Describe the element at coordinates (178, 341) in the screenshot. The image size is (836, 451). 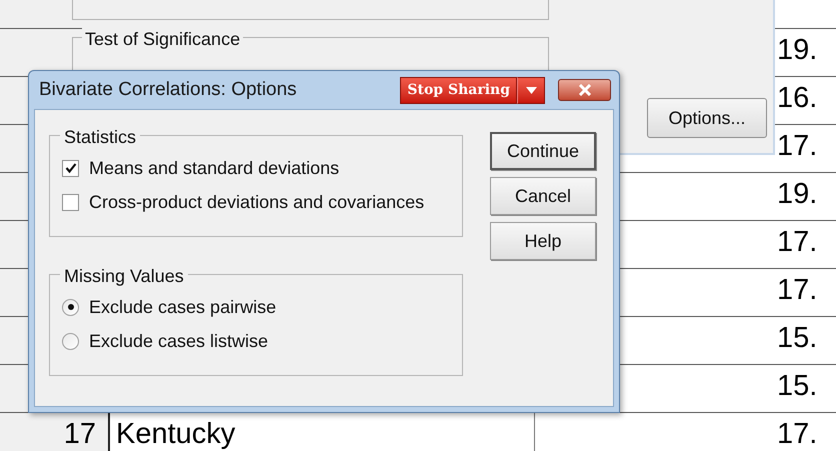
I see `radio-label: Exclude cases listwise` at that location.